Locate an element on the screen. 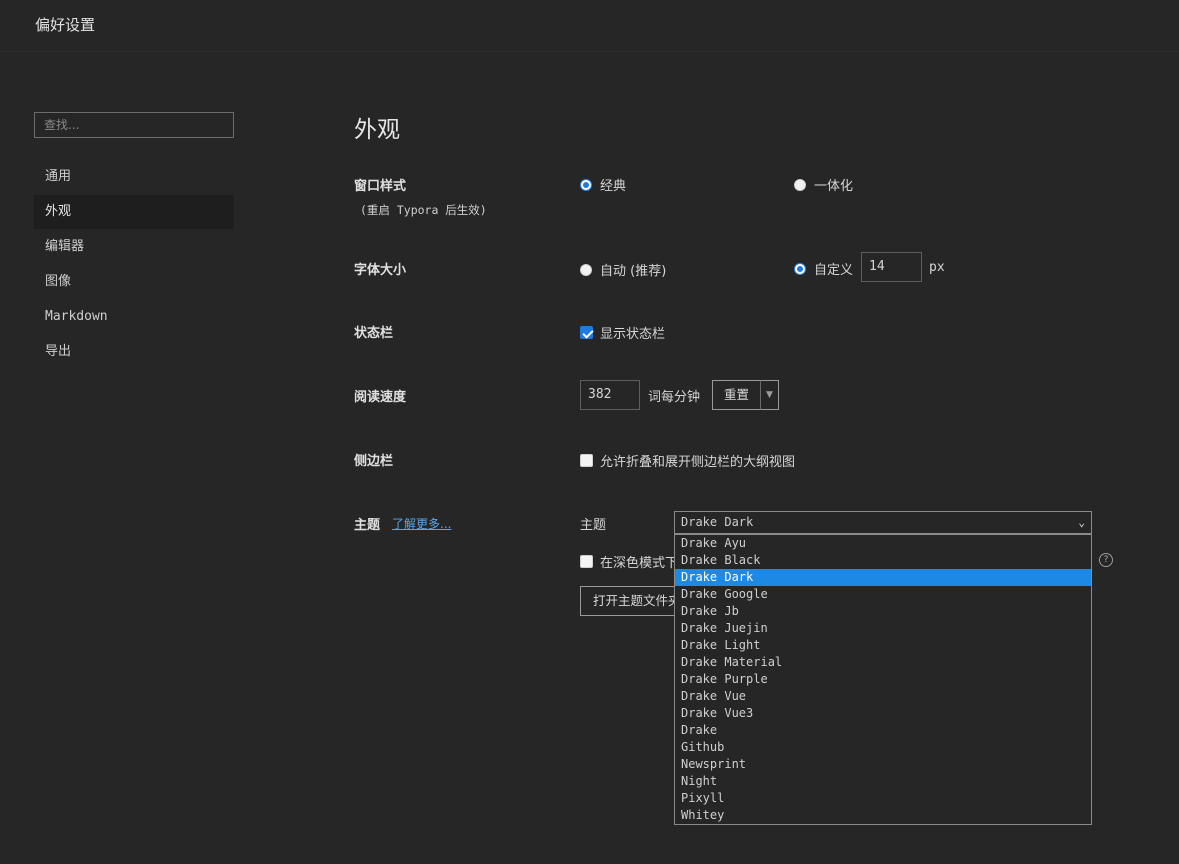 Image resolution: width=1179 pixels, height=864 pixels. window-title: 偏好设置 is located at coordinates (65, 25).